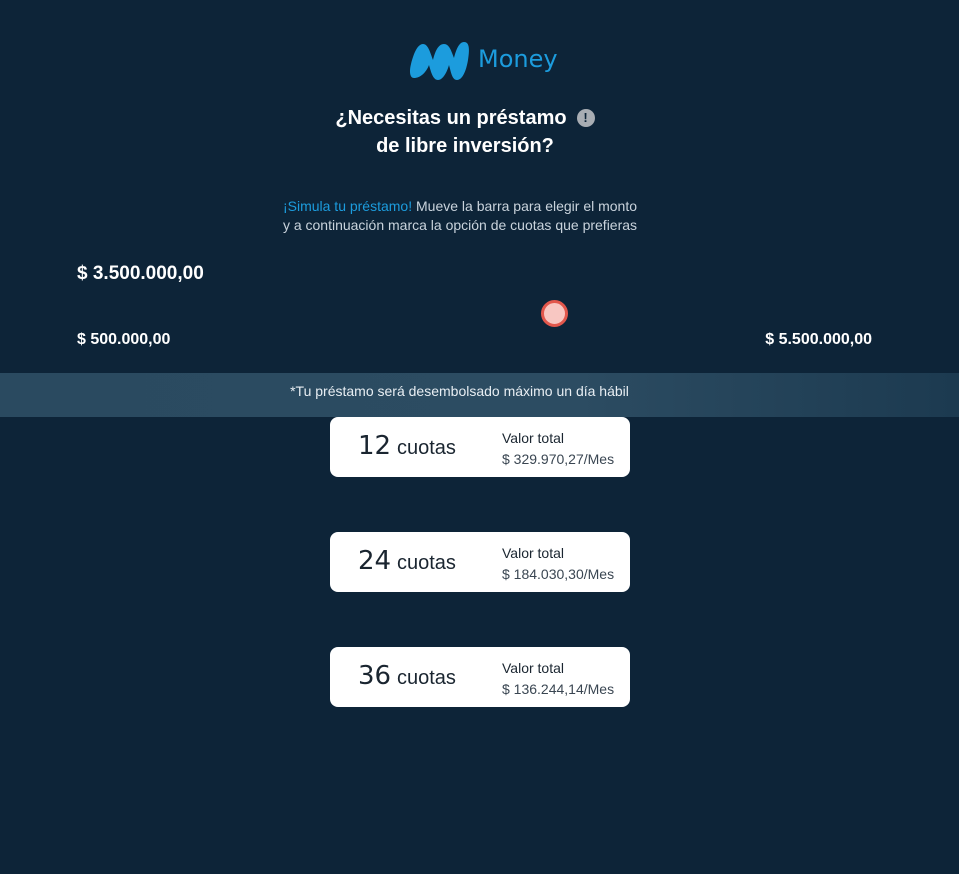 This screenshot has height=874, width=959. I want to click on monthly-payment: $ 184.030,30/Mes, so click(558, 574).